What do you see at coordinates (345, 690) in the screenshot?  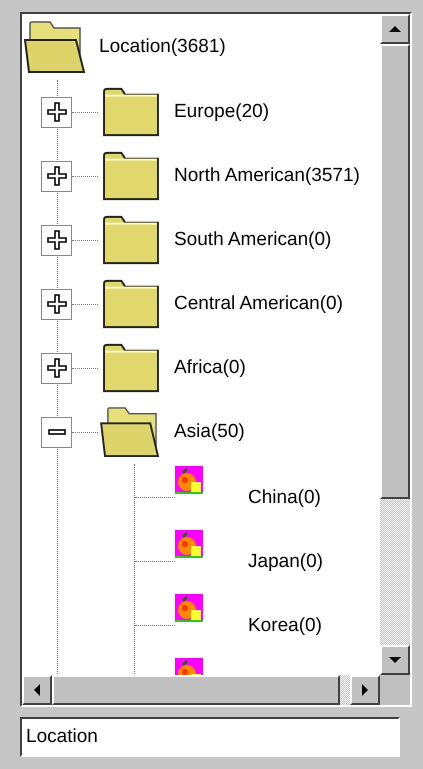 I see `scroll-track` at bounding box center [345, 690].